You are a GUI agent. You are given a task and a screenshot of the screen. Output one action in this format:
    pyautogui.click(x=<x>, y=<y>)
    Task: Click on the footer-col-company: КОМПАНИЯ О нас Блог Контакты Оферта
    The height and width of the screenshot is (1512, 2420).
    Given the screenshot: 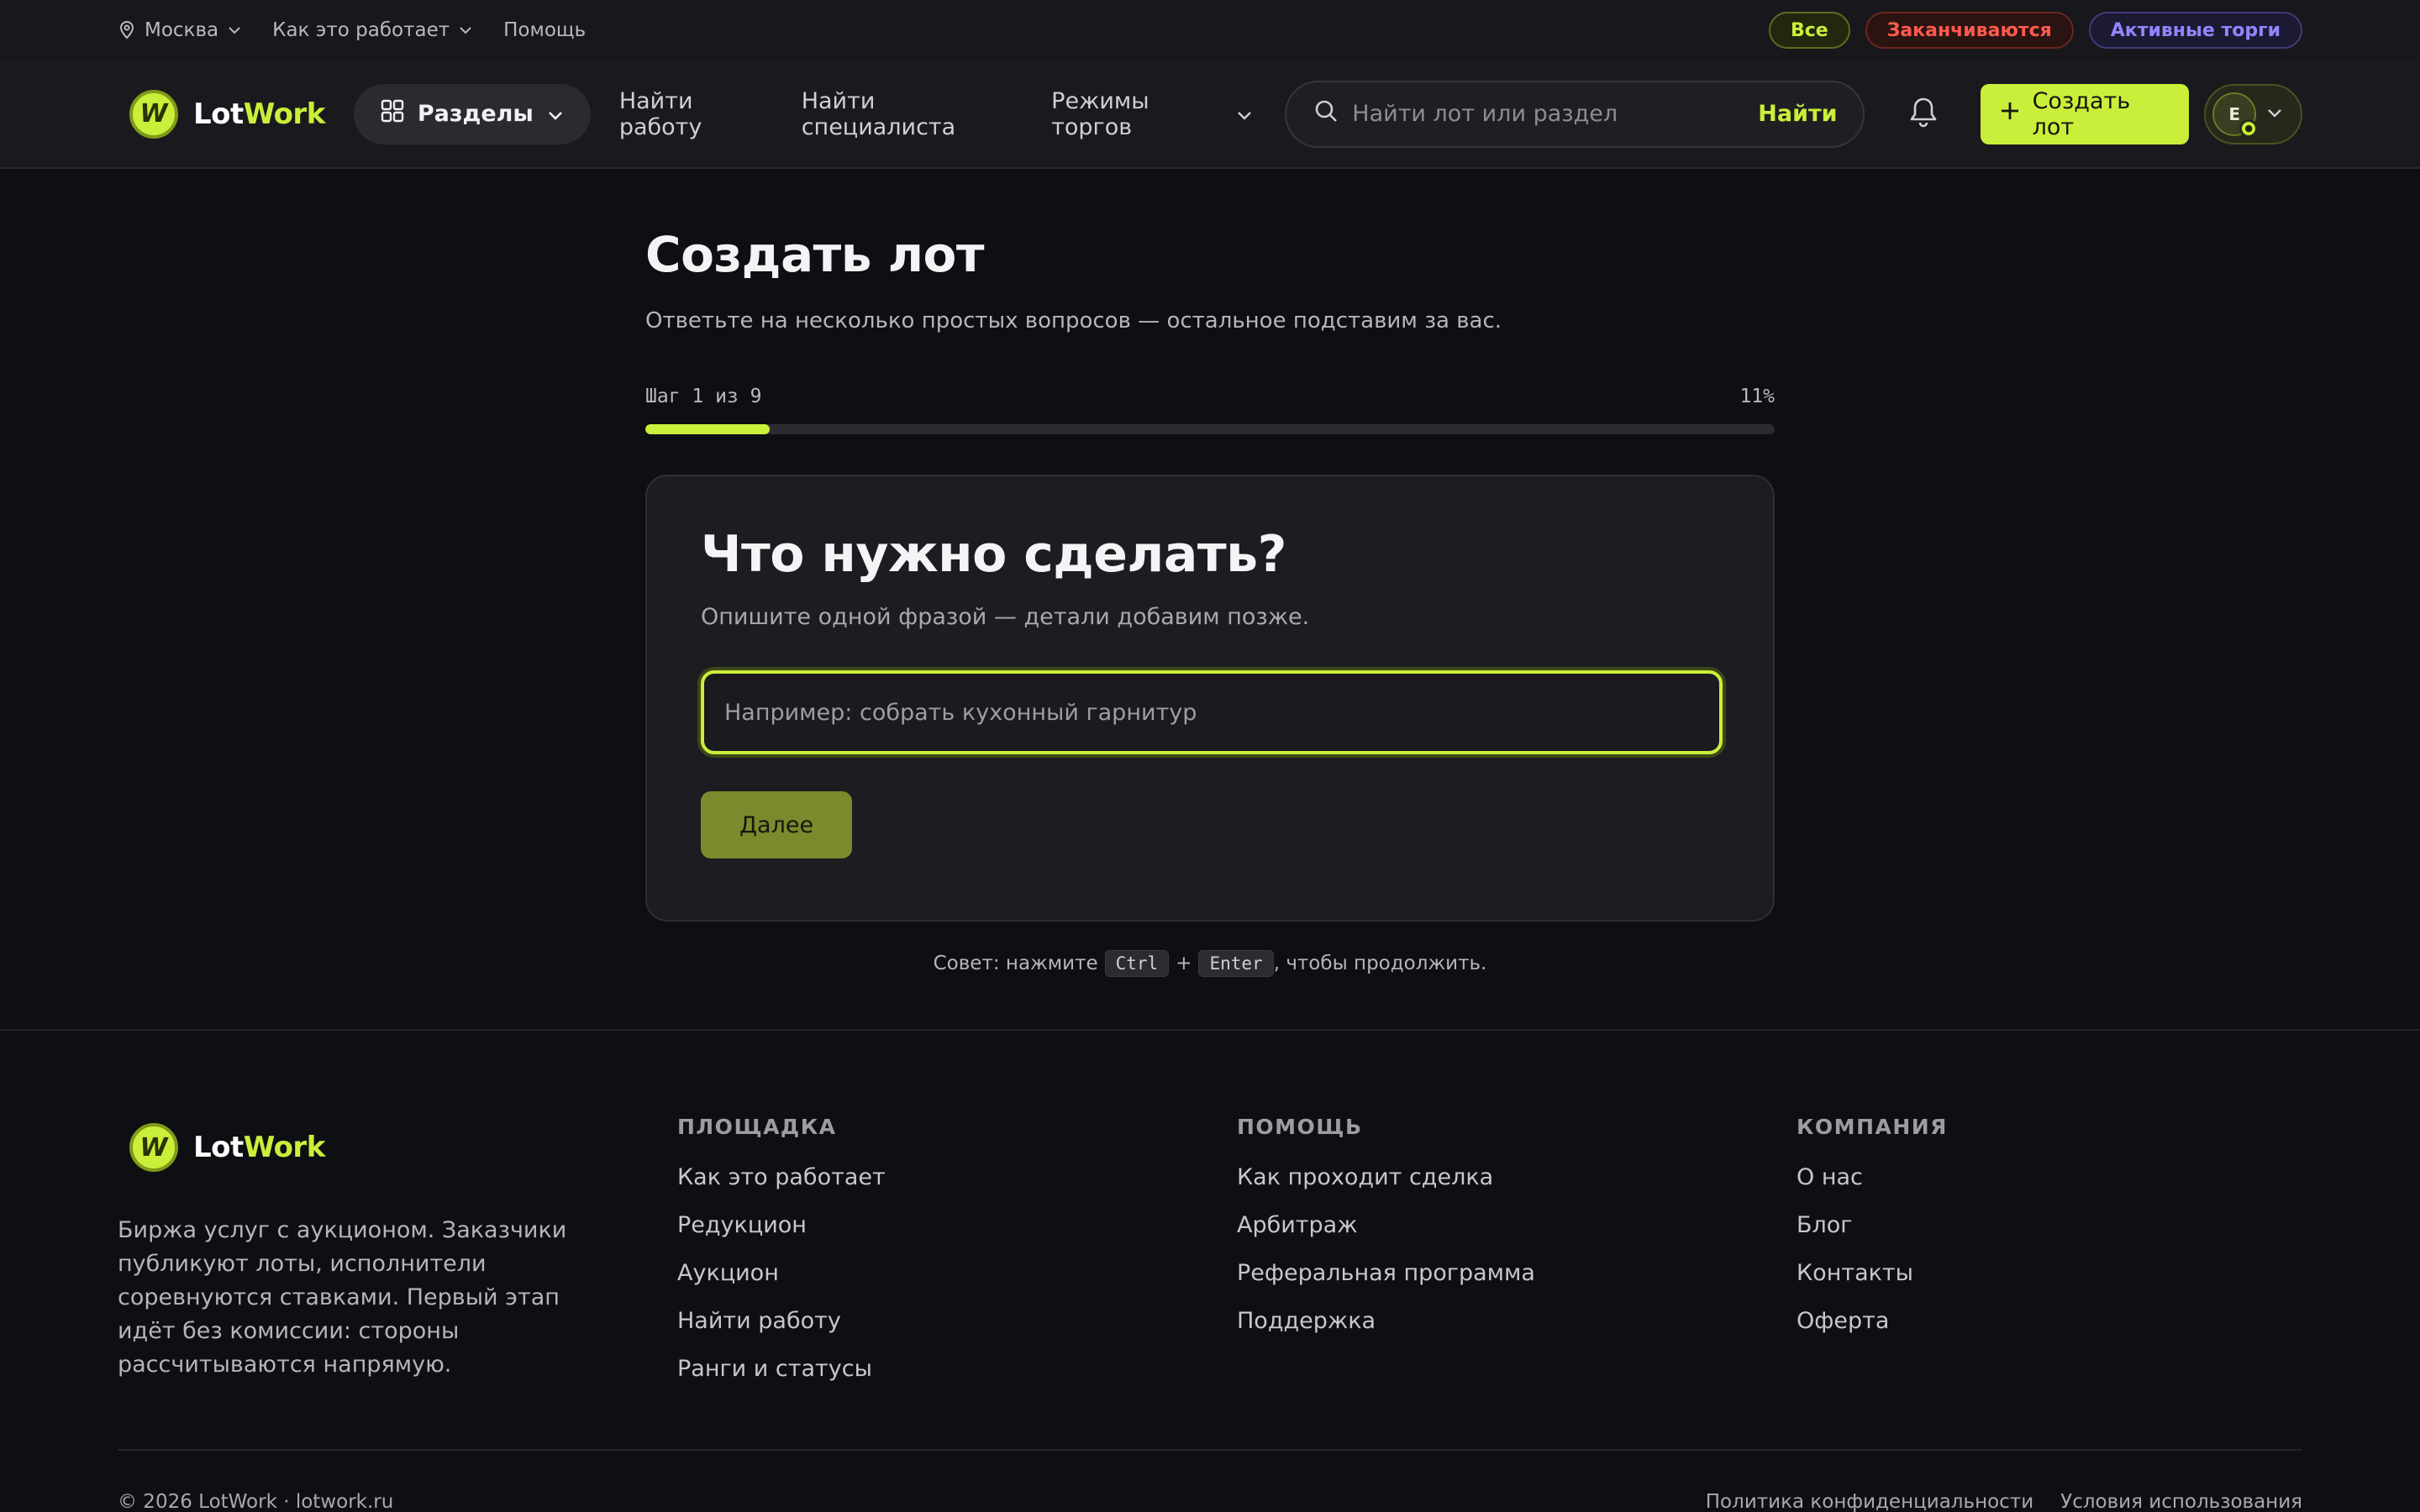 What is the action you would take?
    pyautogui.click(x=1872, y=1224)
    